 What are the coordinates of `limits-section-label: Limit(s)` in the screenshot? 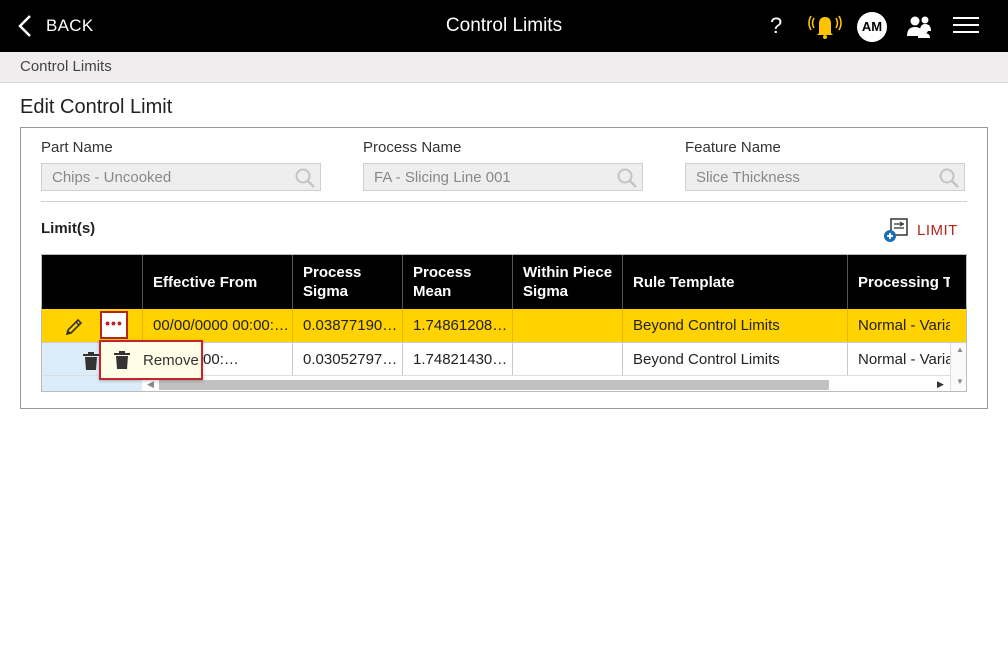 It's located at (68, 228).